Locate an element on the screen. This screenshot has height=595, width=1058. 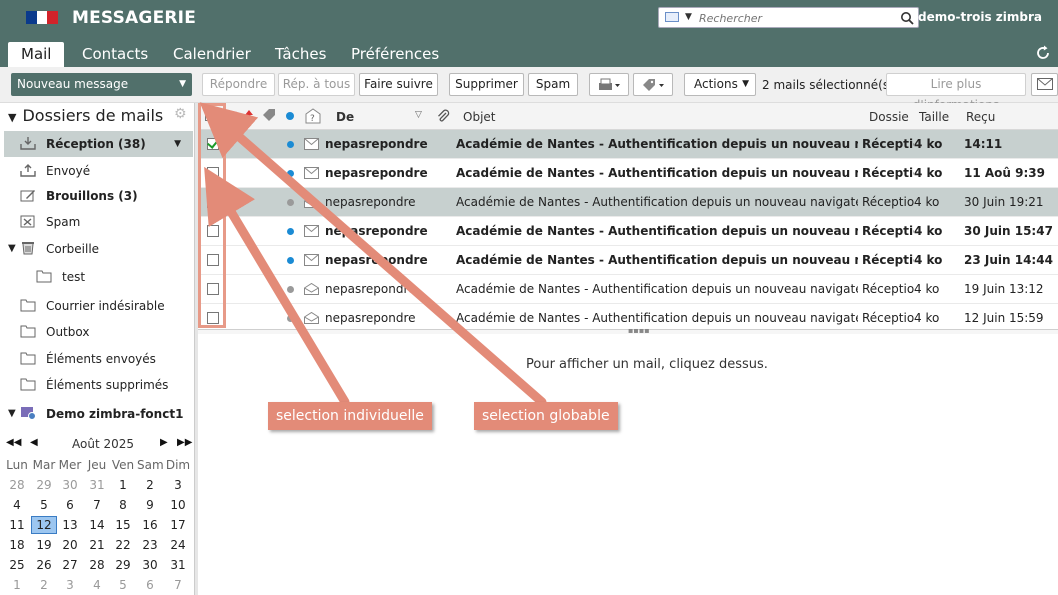
spam-button: Spam is located at coordinates (553, 84).